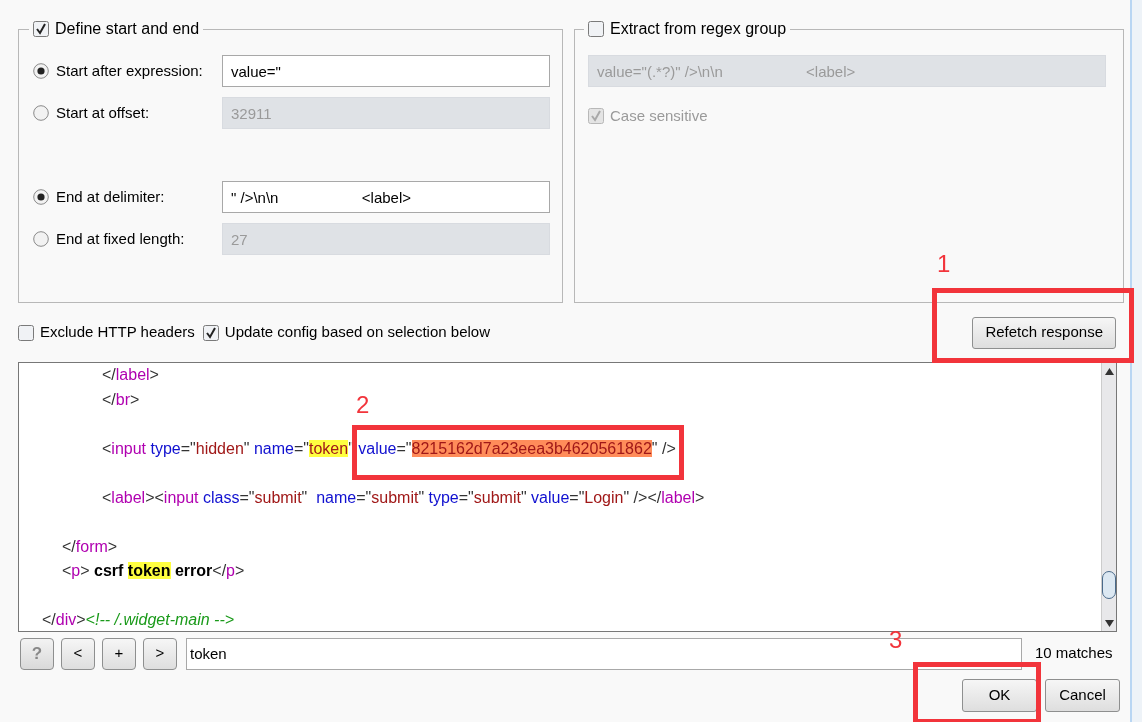  Describe the element at coordinates (1044, 332) in the screenshot. I see `refetch-button: Refetch response` at that location.